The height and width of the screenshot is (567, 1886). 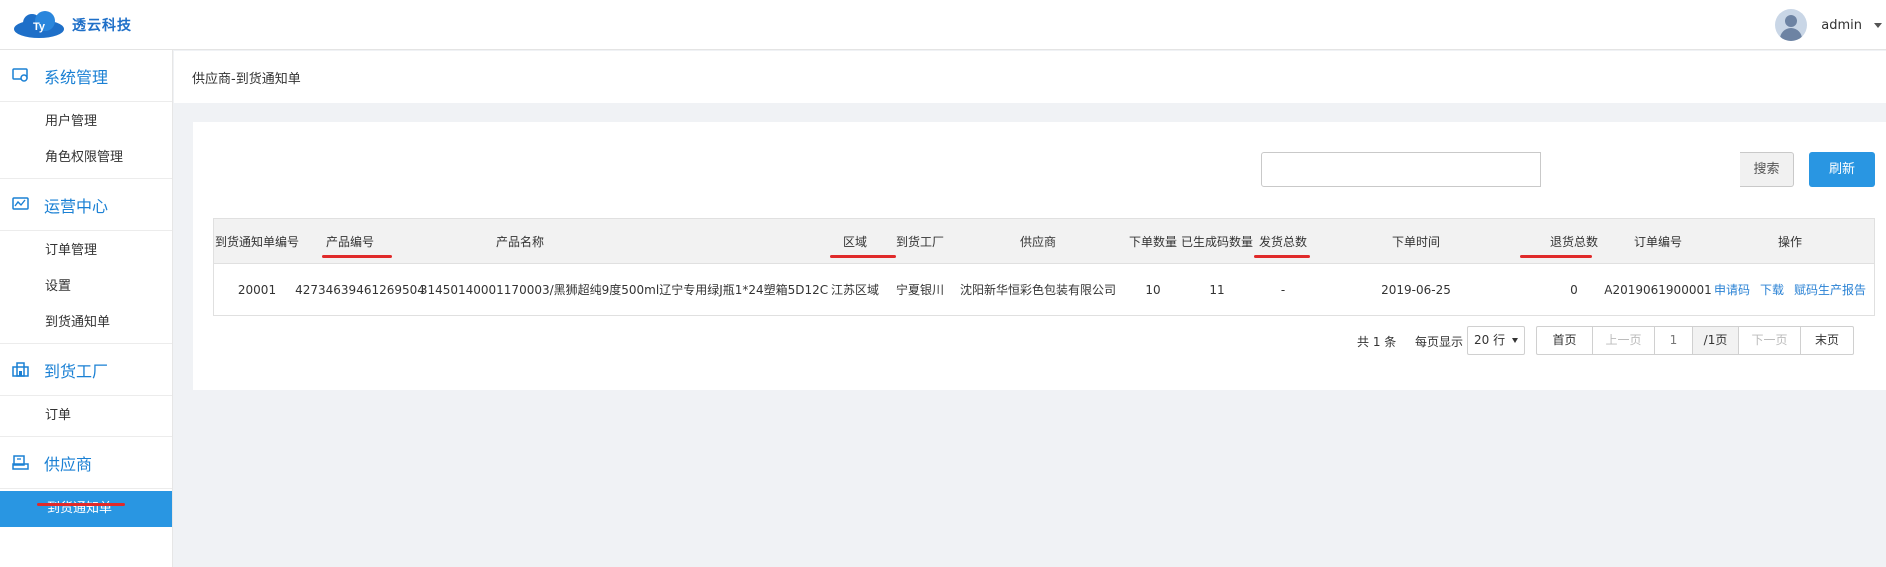 What do you see at coordinates (256, 241) in the screenshot?
I see `col-header-notice-id: 到货通知单编号` at bounding box center [256, 241].